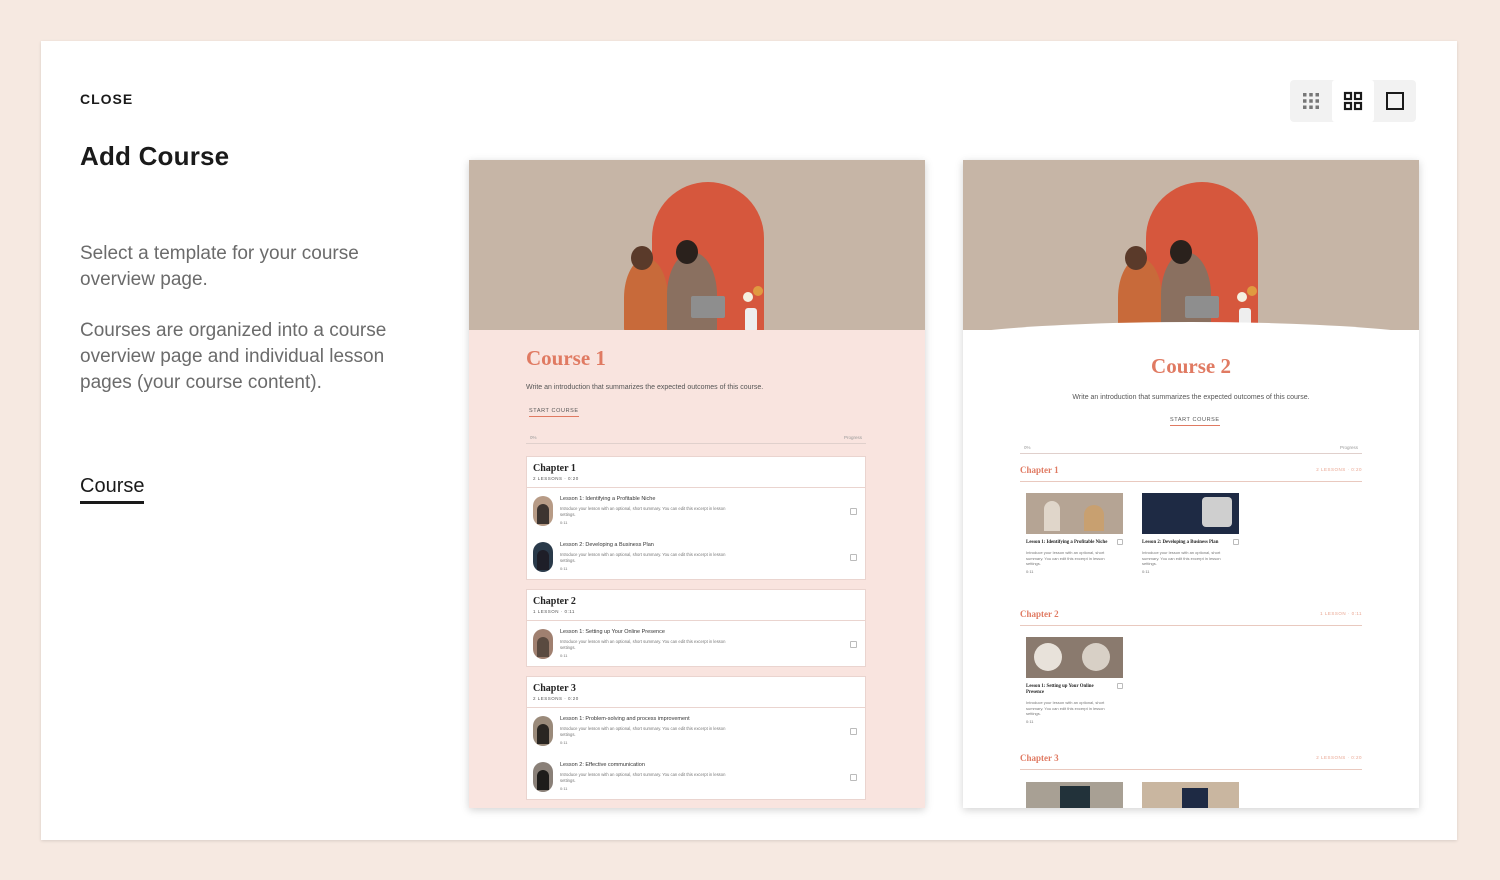  I want to click on single-view-button, so click(1395, 101).